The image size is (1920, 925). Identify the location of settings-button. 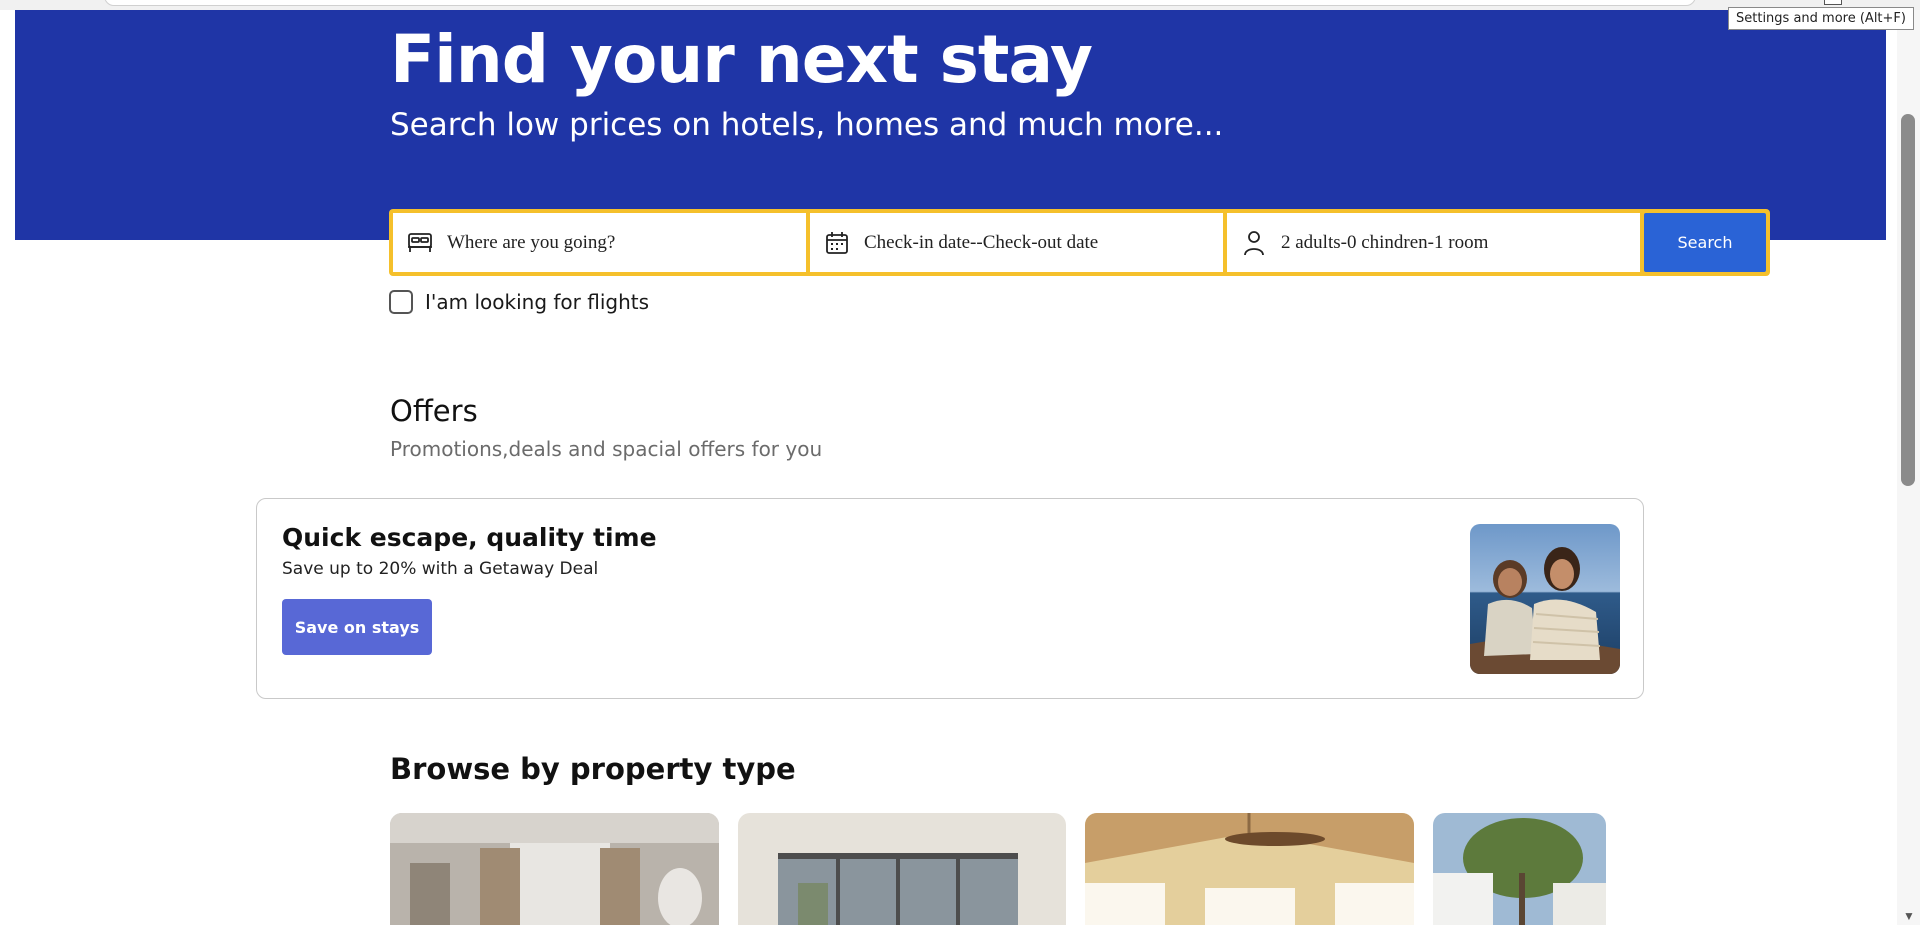
(1833, 2).